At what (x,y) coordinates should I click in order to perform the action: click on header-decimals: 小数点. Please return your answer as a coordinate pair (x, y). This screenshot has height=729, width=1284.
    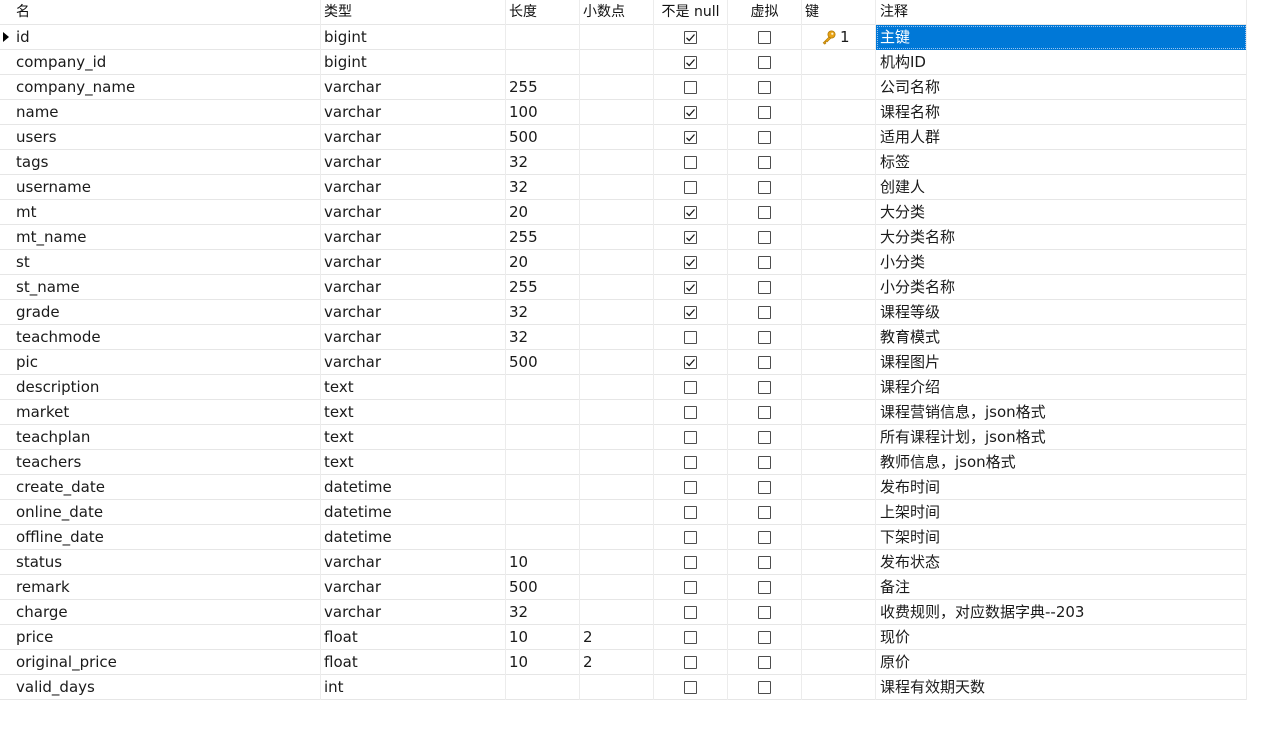
    Looking at the image, I should click on (617, 12).